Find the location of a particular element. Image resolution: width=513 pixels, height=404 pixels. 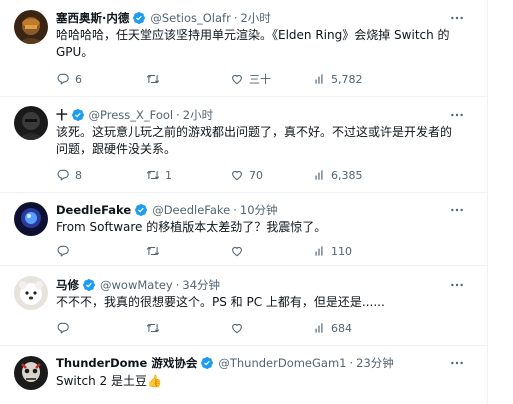

tweet-header: ThunderDome 游戏协会 @ThunderDomeGam1 · 23分钟 is located at coordinates (252, 363).